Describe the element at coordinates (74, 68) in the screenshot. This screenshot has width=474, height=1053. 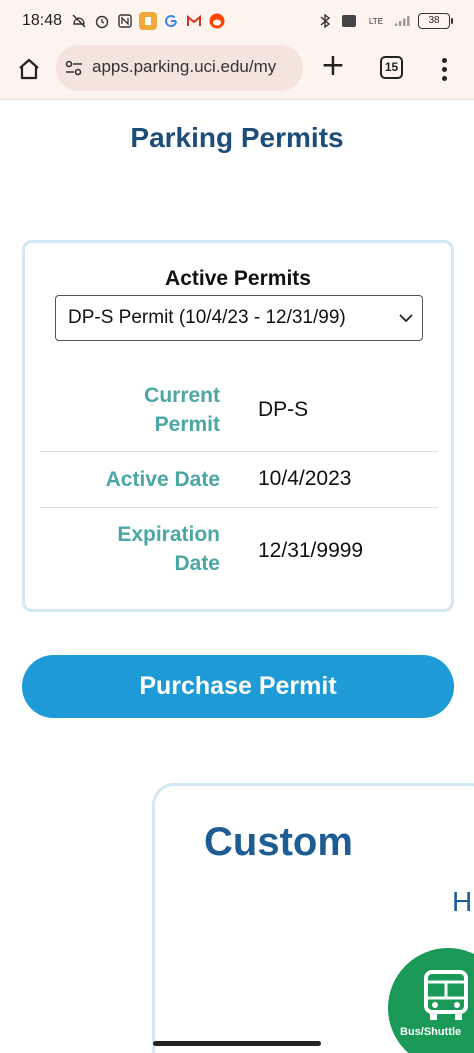
I see `site-settings-icon` at that location.